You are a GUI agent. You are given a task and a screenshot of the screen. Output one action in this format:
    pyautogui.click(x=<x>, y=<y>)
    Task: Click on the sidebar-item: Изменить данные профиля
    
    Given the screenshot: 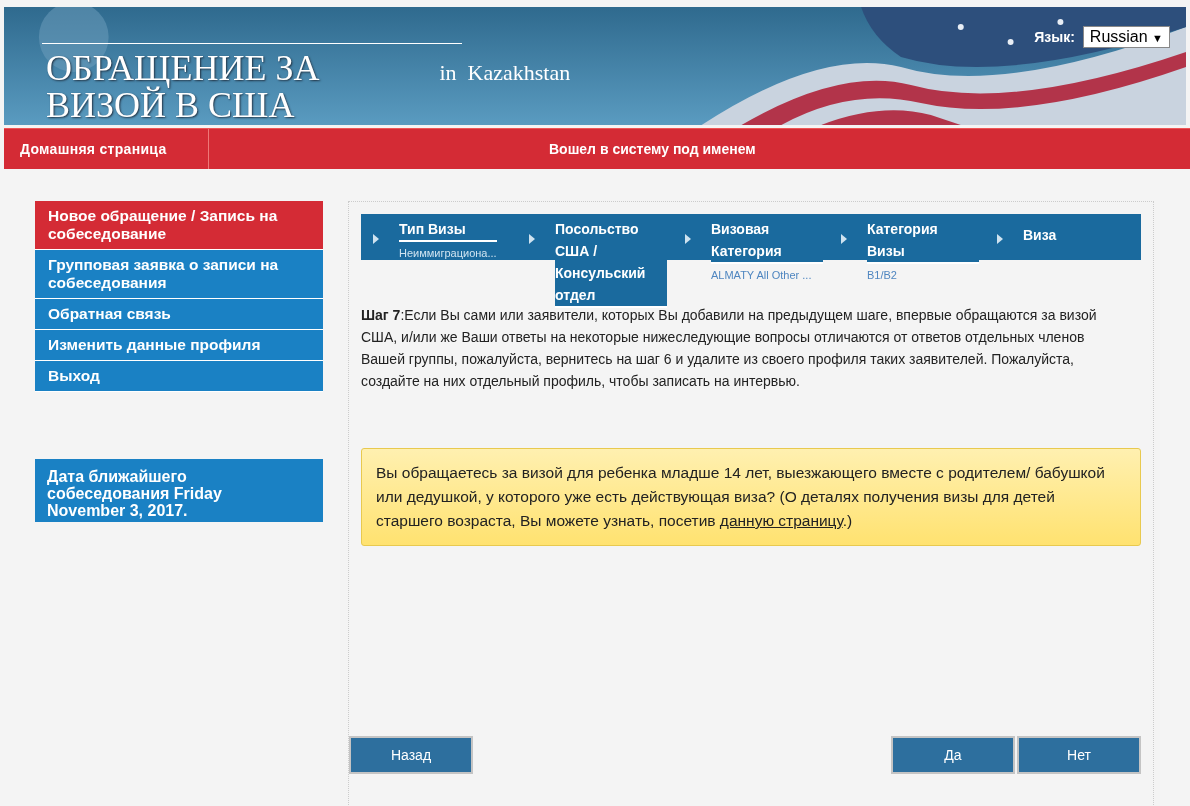 What is the action you would take?
    pyautogui.click(x=179, y=345)
    